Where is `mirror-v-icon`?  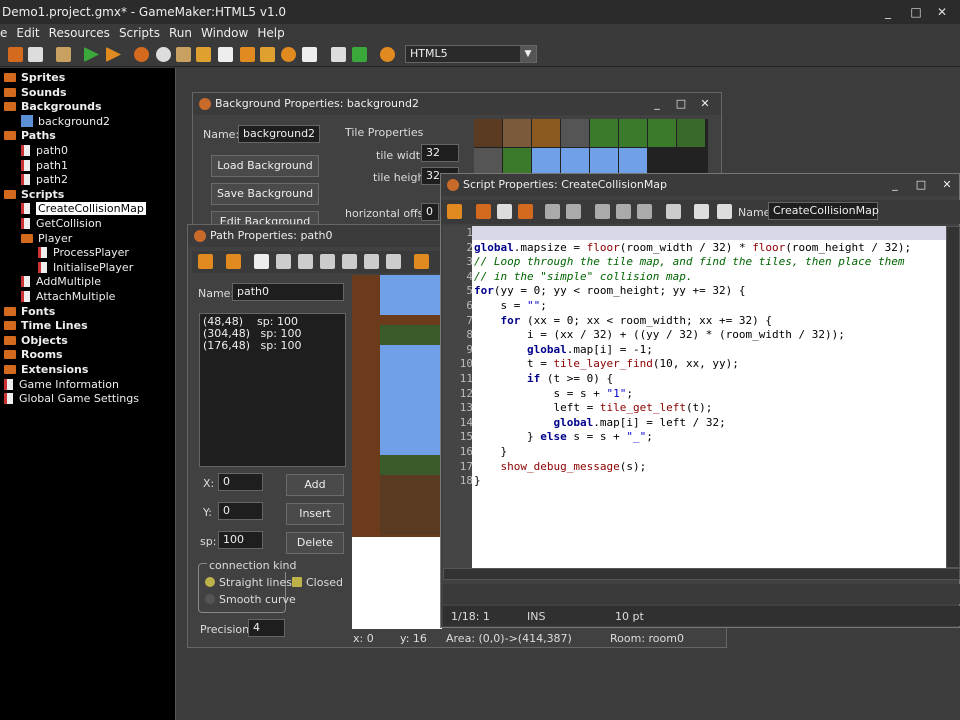
mirror-v-icon is located at coordinates (349, 261).